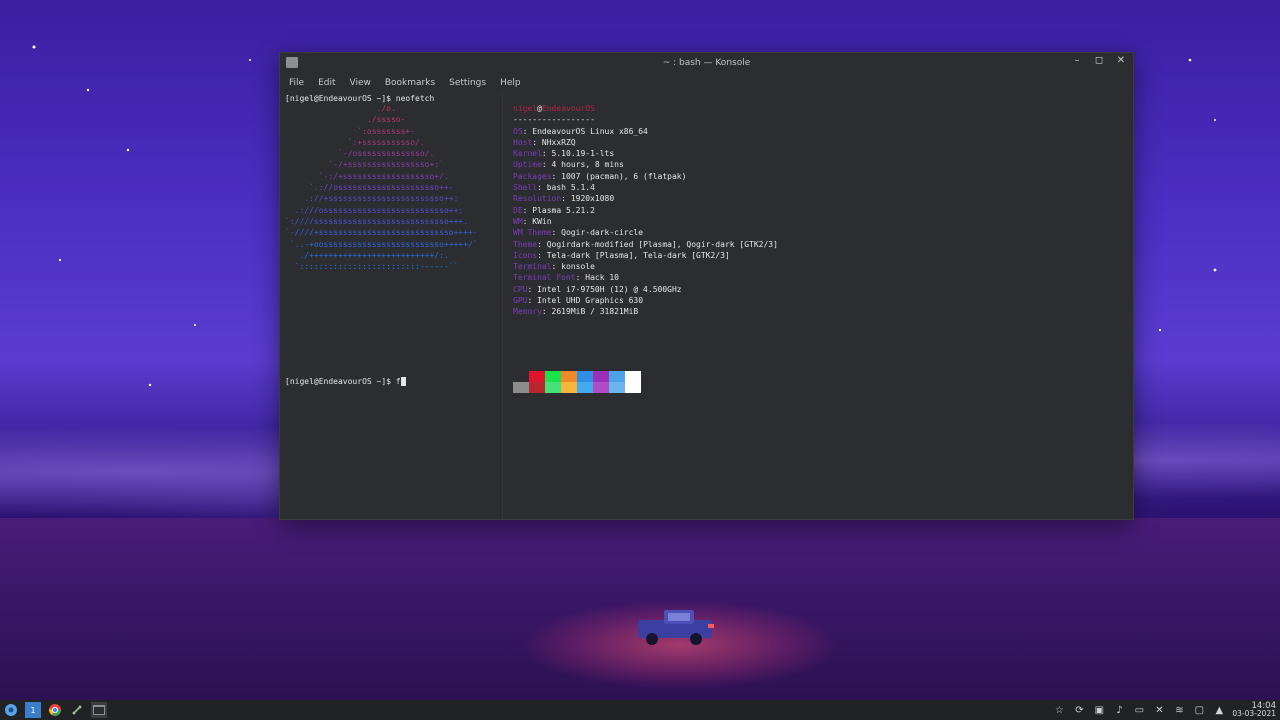 The height and width of the screenshot is (720, 1280). I want to click on info-line: Packages: 1007 (pacman), 6 (flatpak), so click(600, 176).